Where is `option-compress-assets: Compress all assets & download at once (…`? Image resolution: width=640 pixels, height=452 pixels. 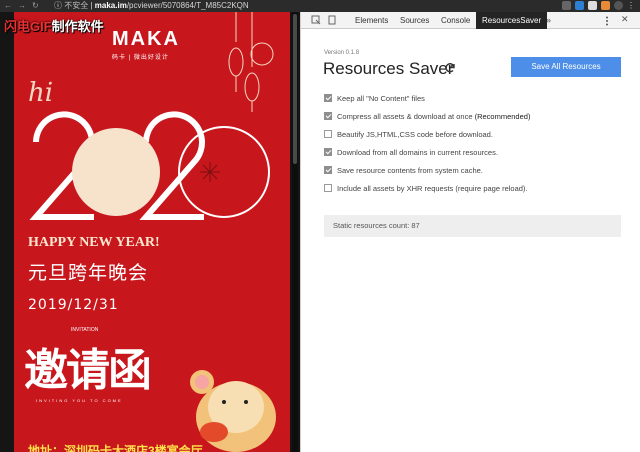 option-compress-assets: Compress all assets & download at once (… is located at coordinates (427, 116).